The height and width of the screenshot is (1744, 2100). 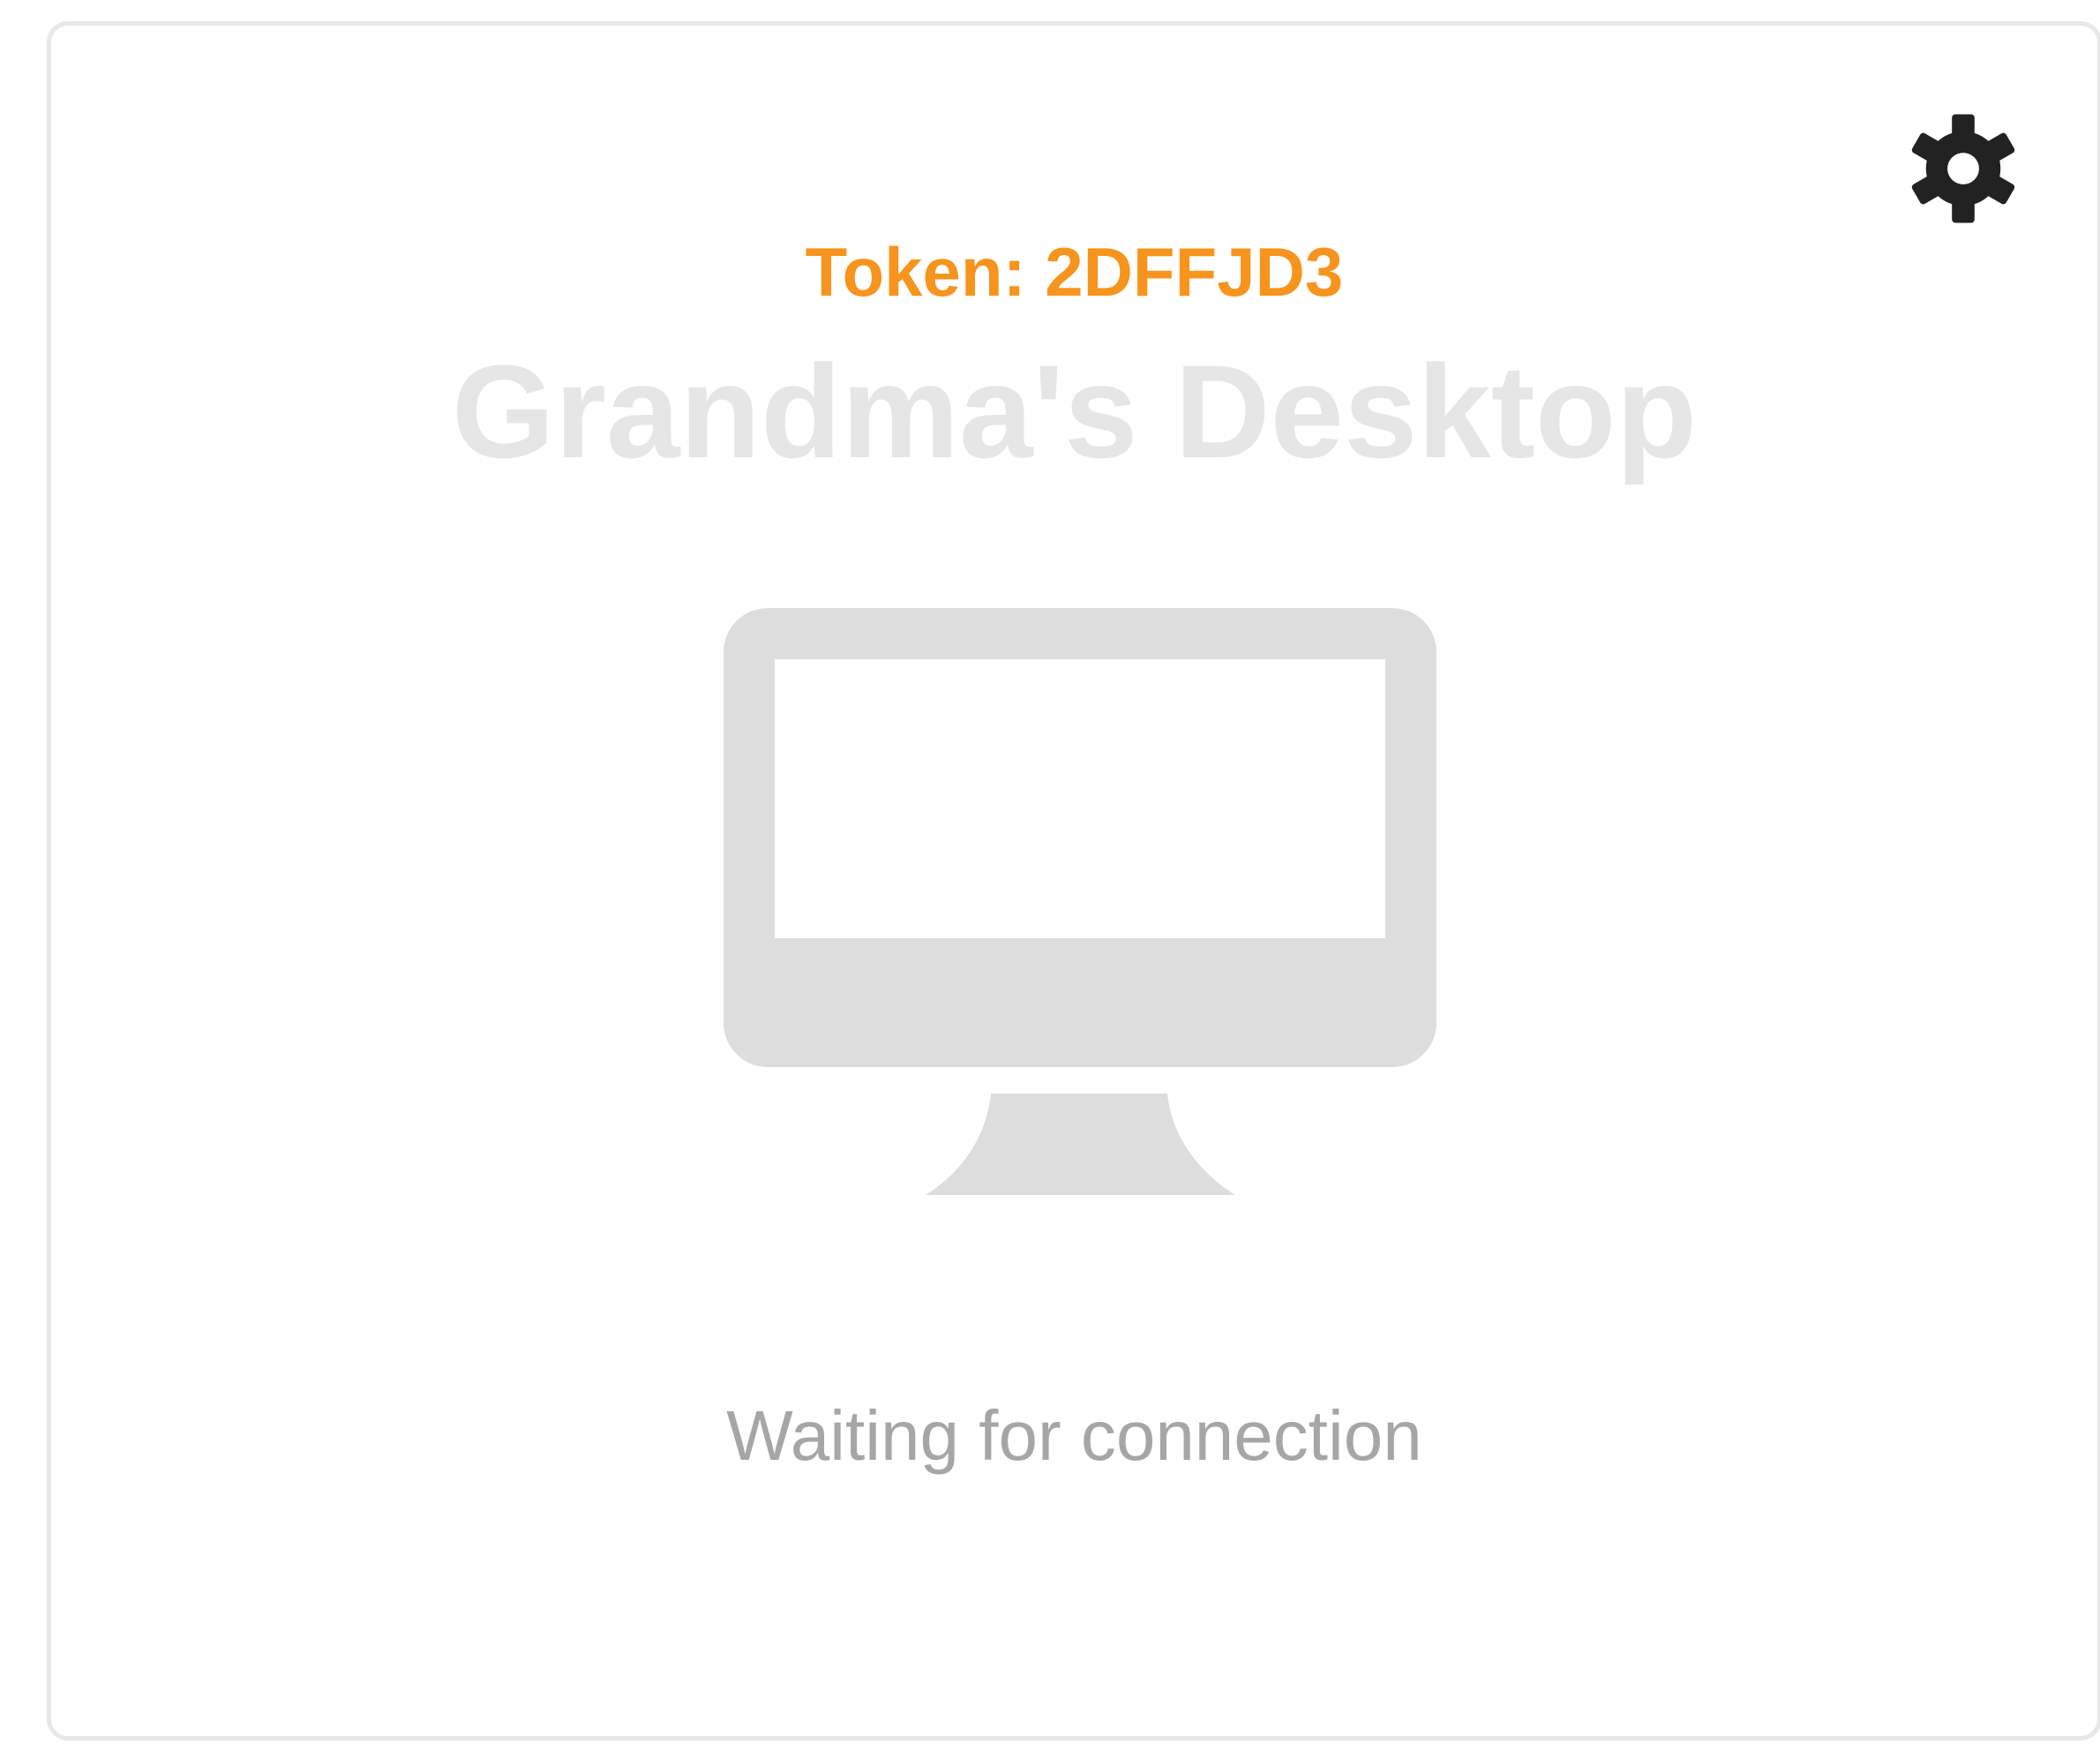 I want to click on desktop-monitor-icon, so click(x=1080, y=912).